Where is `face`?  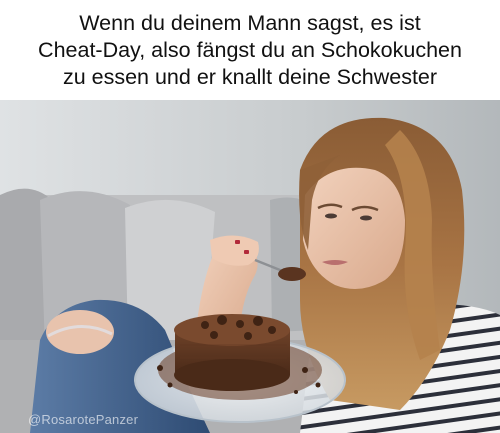
face is located at coordinates (354, 228).